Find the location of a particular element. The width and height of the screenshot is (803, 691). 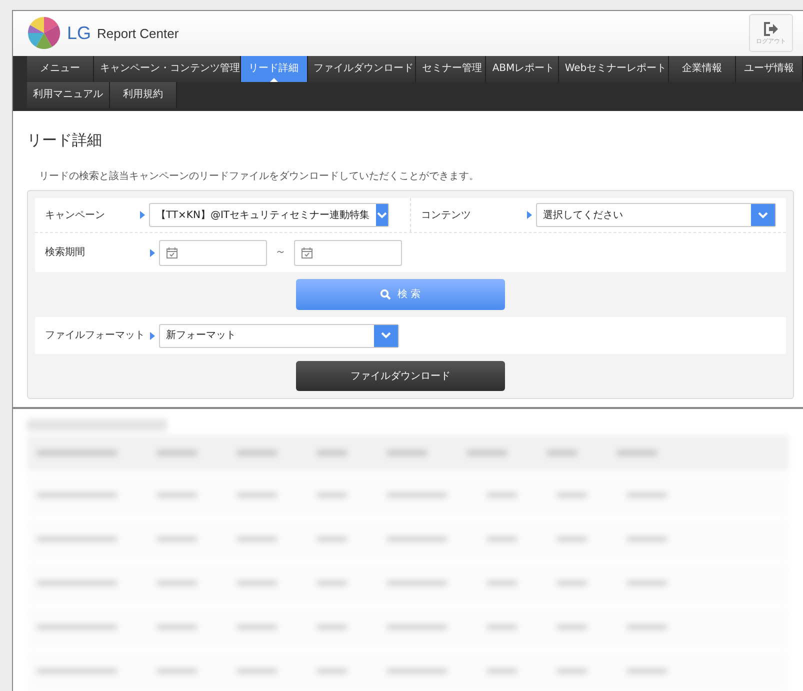

page-description: リードの検索と該当キャンペーンのリードファイルをダウンロードしていただくことができます。 is located at coordinates (259, 177).